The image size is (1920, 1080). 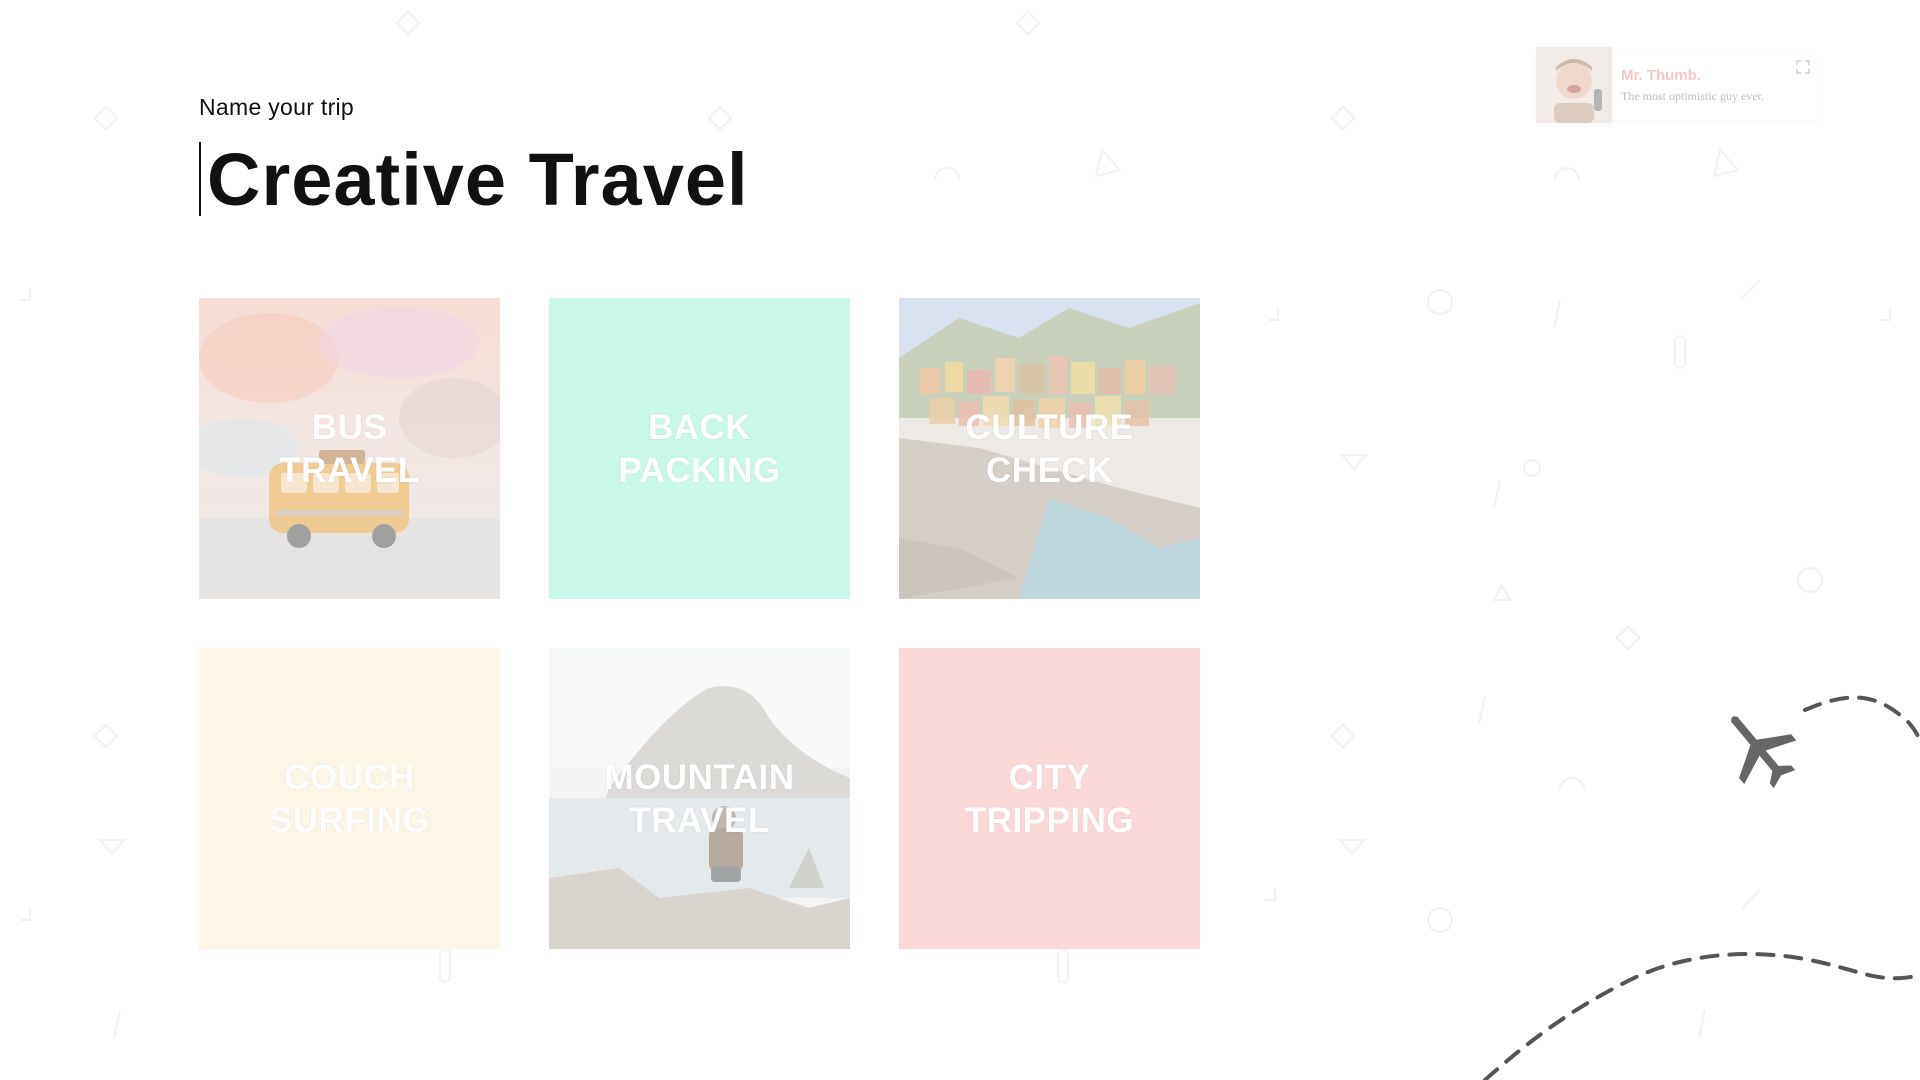 I want to click on tile-label: BUS TRAVEL, so click(x=349, y=448).